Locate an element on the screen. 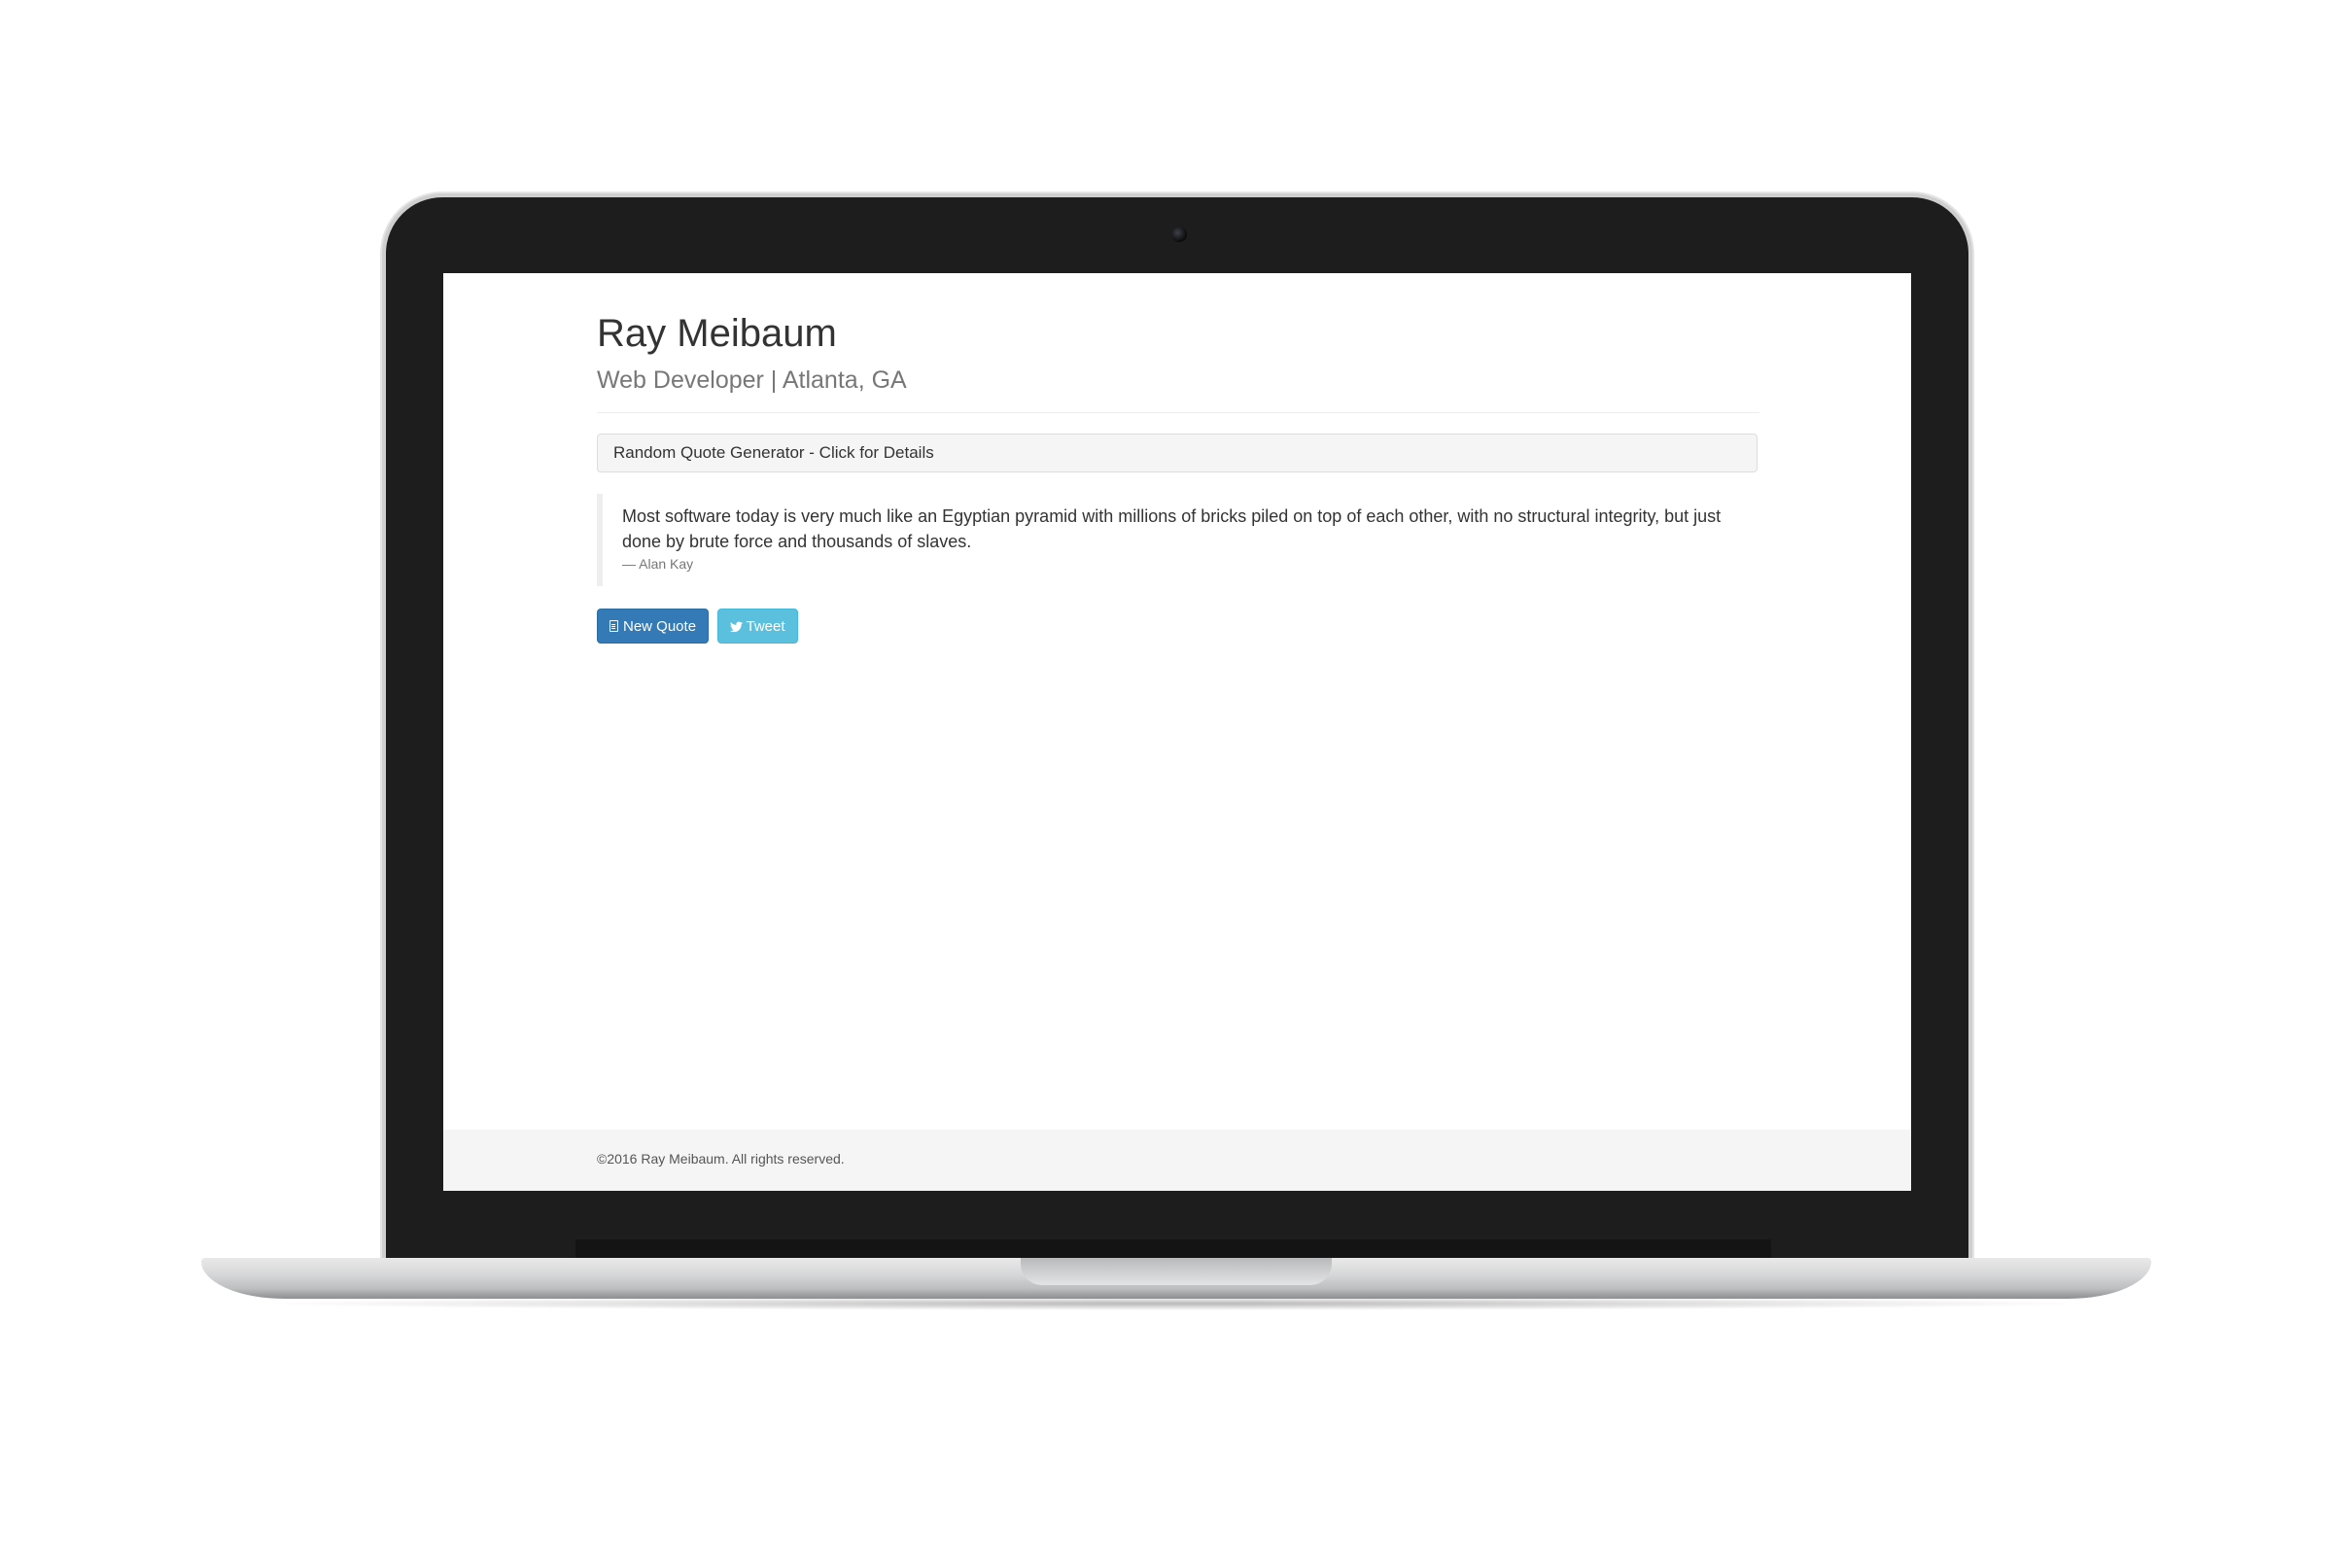 This screenshot has height=1568, width=2333. page-footer: ©2016 Ray Meibaum. All rights reserved. is located at coordinates (1177, 1160).